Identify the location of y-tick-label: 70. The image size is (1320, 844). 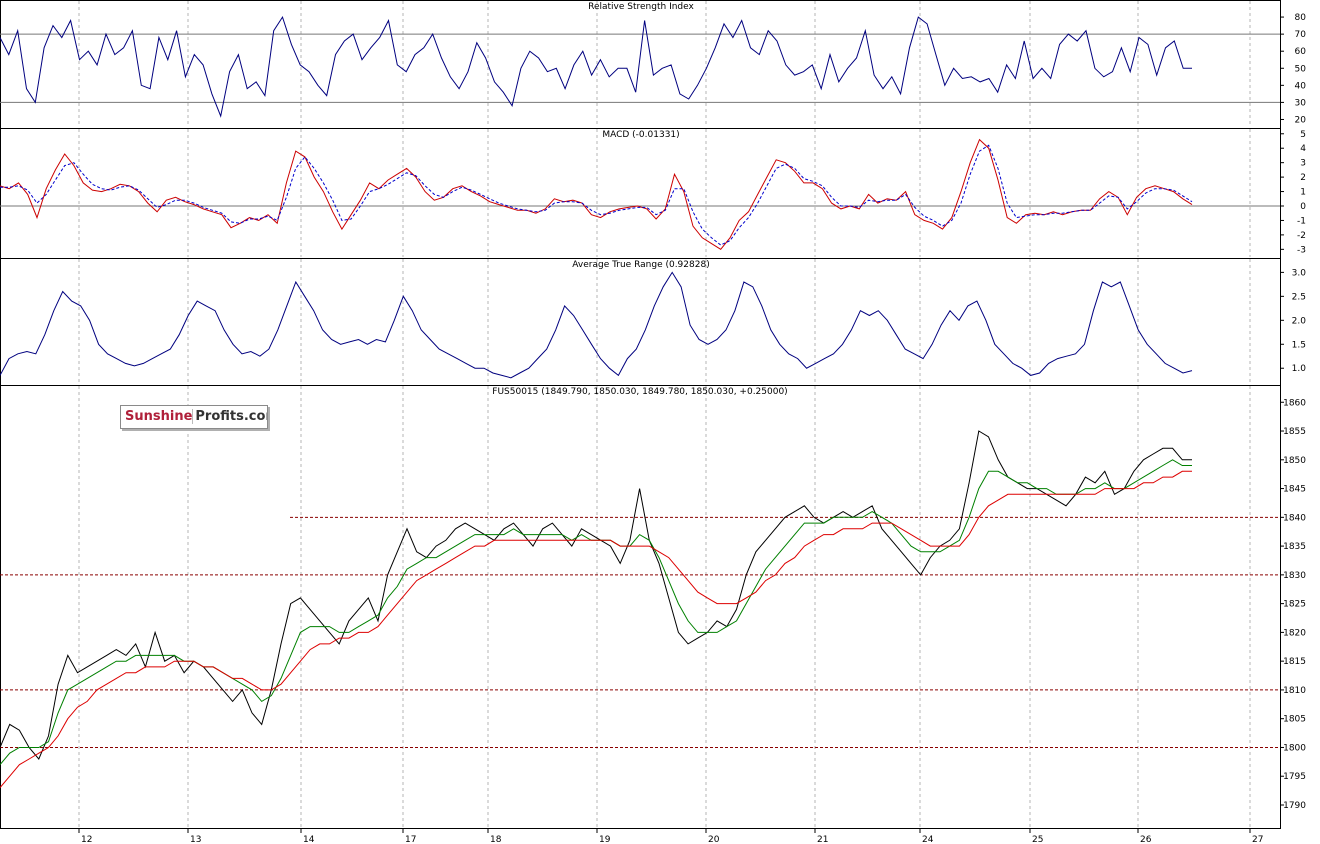
(1301, 35).